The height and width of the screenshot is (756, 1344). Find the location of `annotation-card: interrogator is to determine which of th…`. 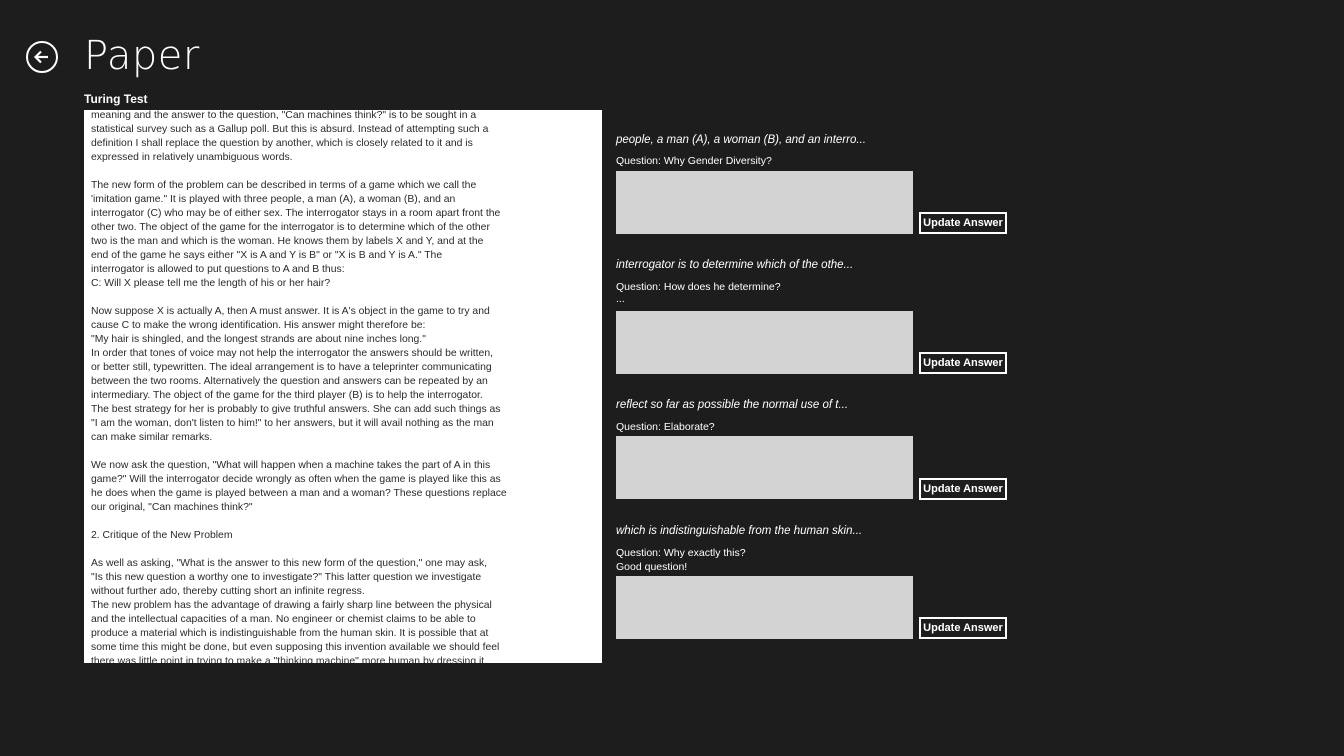

annotation-card: interrogator is to determine which of th… is located at coordinates (826, 316).